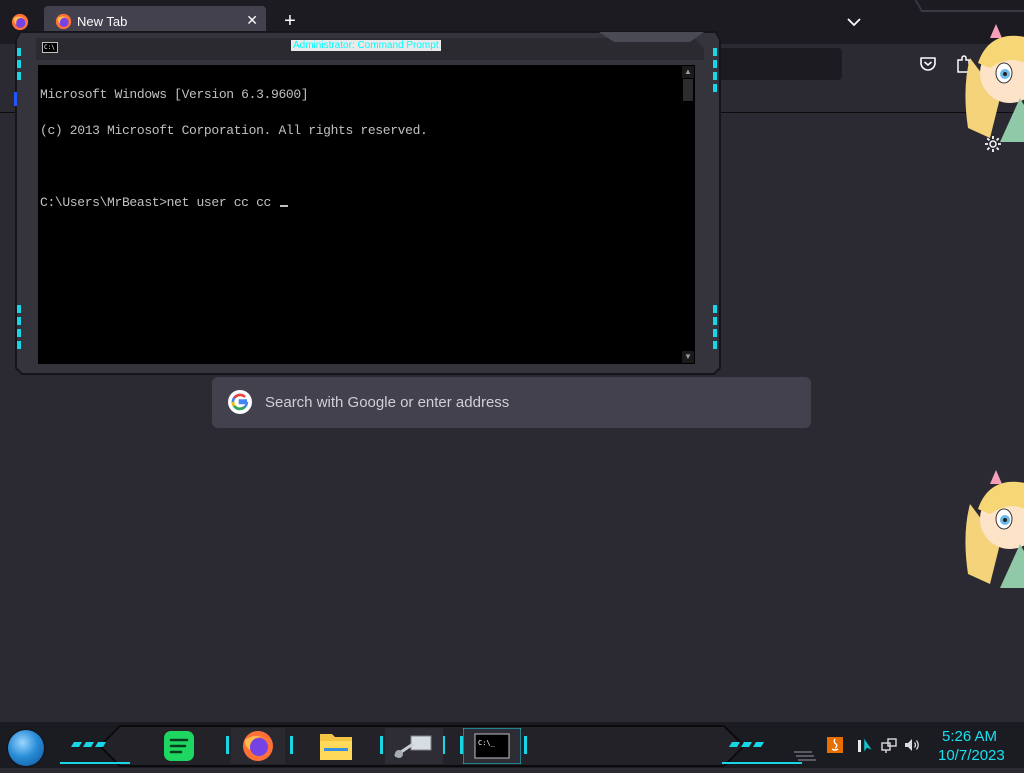 This screenshot has width=1024, height=773. Describe the element at coordinates (240, 402) in the screenshot. I see `google-logo-icon` at that location.